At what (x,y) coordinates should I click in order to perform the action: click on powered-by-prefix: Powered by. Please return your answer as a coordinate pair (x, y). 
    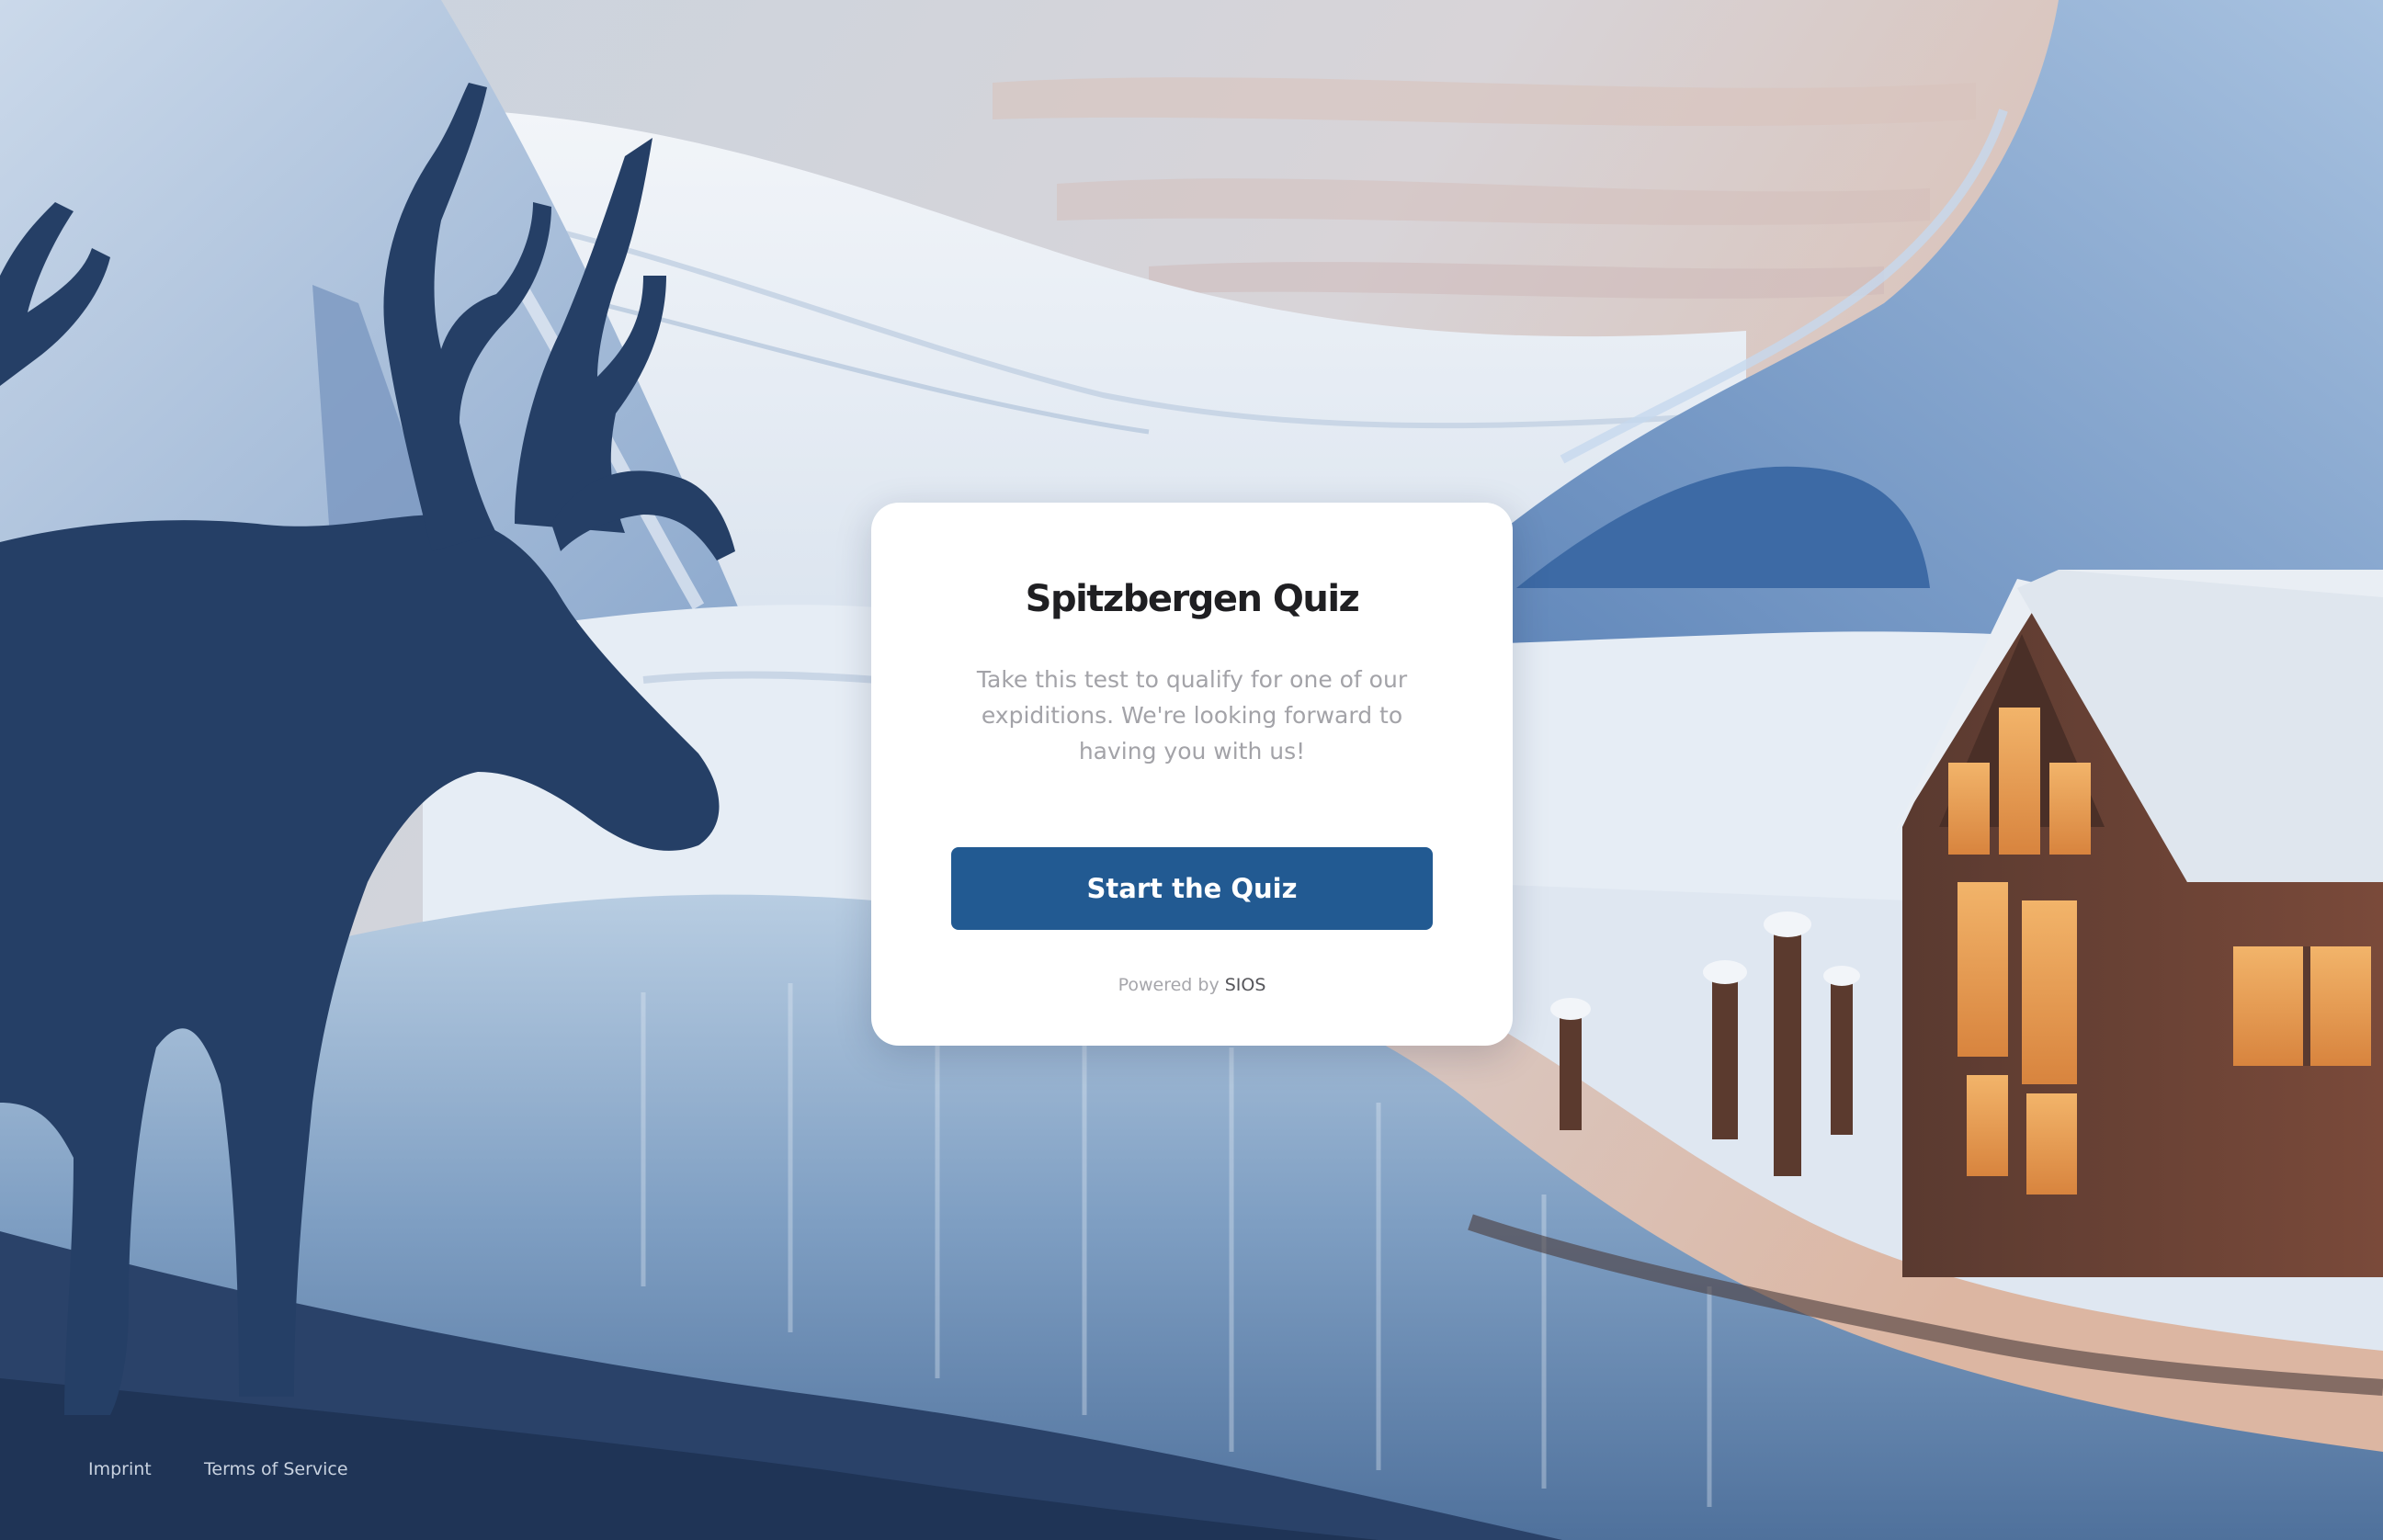
    Looking at the image, I should click on (1169, 985).